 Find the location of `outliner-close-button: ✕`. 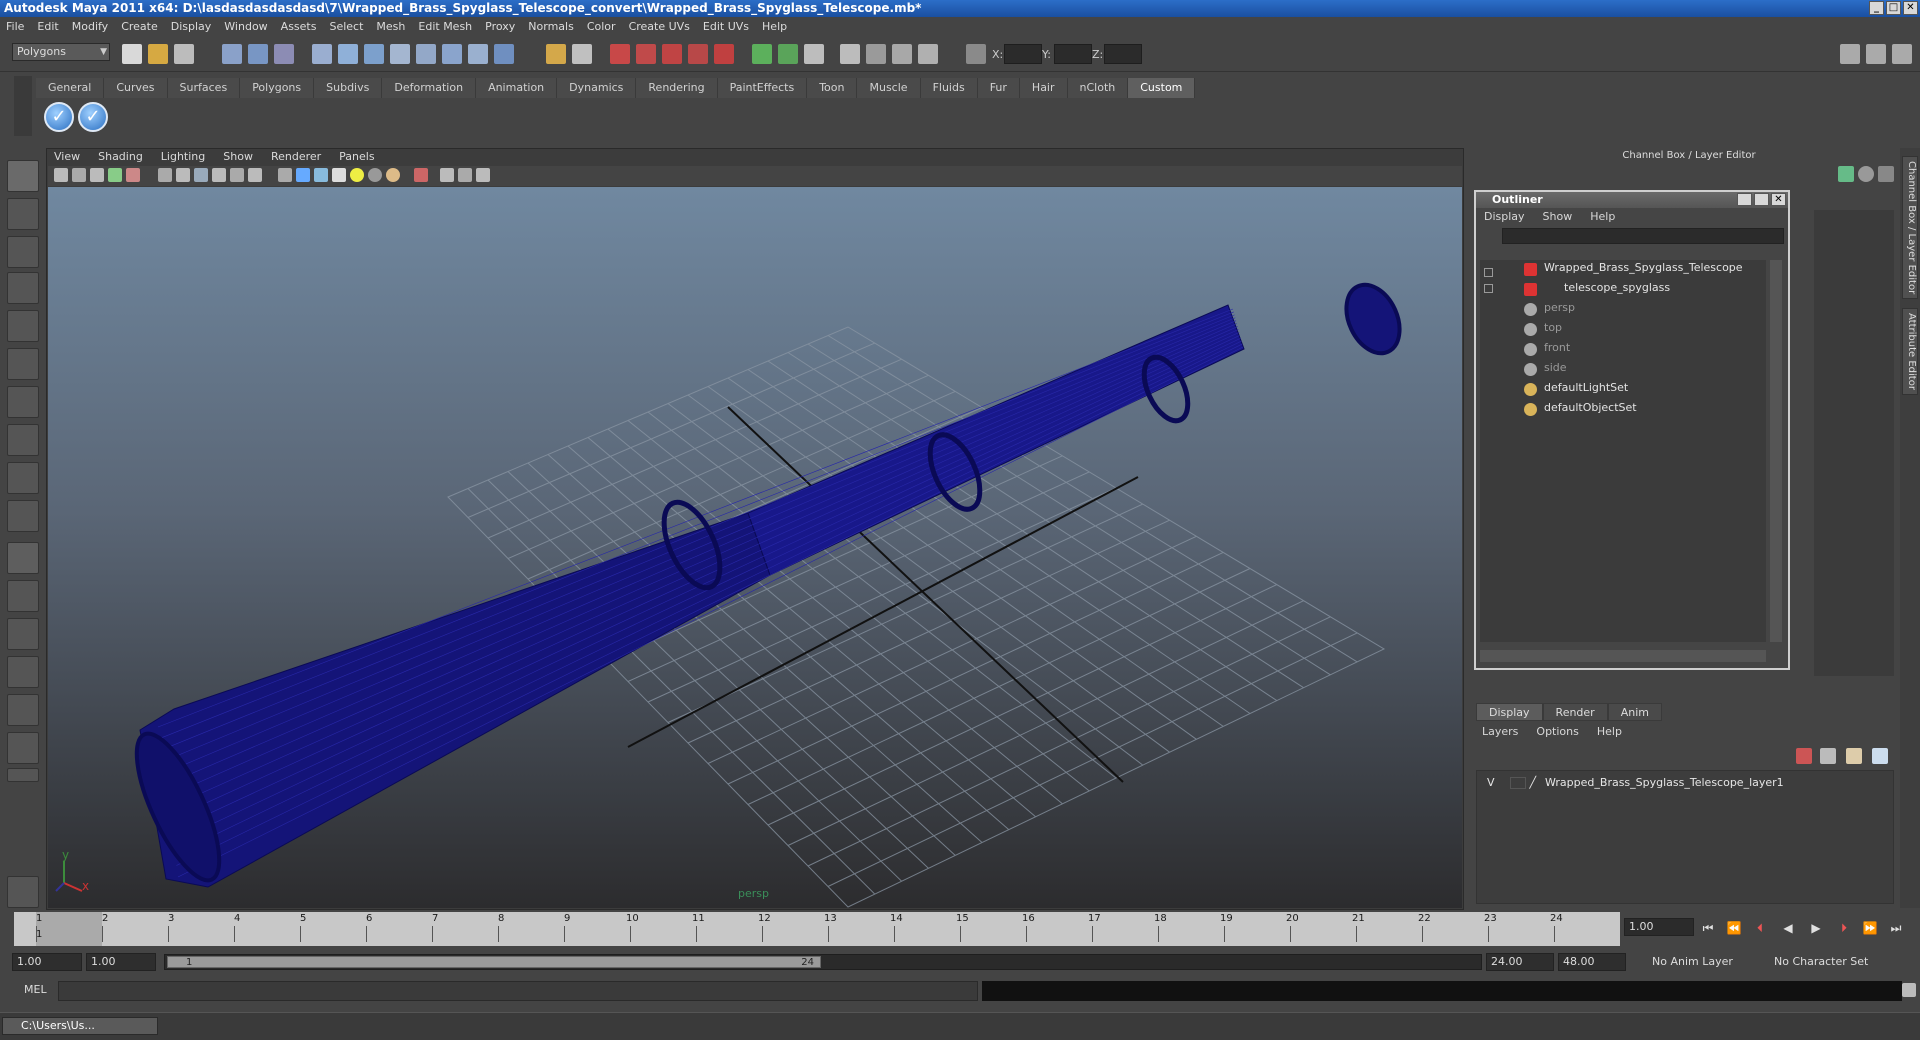

outliner-close-button: ✕ is located at coordinates (1778, 199).